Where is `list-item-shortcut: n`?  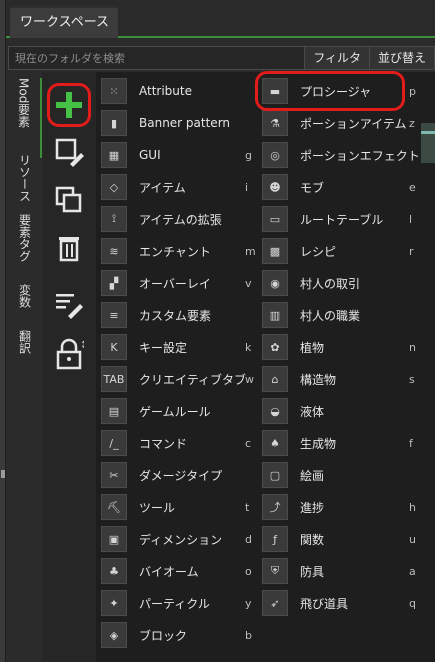
list-item-shortcut: n is located at coordinates (412, 347).